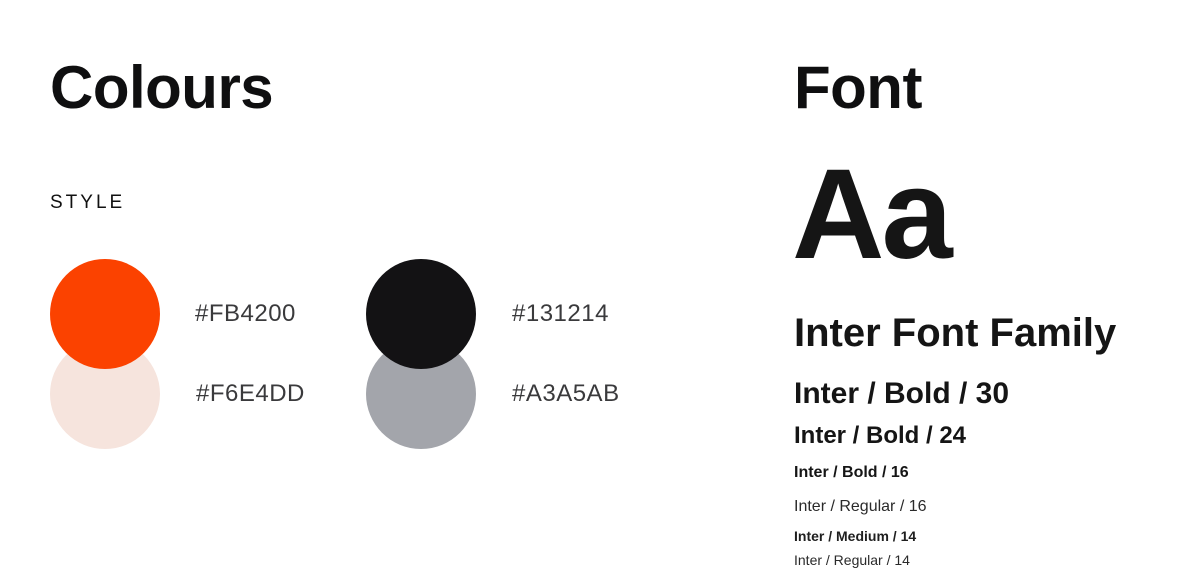  What do you see at coordinates (860, 506) in the screenshot?
I see `type-sample-regular-16: Inter / Regular / 16` at bounding box center [860, 506].